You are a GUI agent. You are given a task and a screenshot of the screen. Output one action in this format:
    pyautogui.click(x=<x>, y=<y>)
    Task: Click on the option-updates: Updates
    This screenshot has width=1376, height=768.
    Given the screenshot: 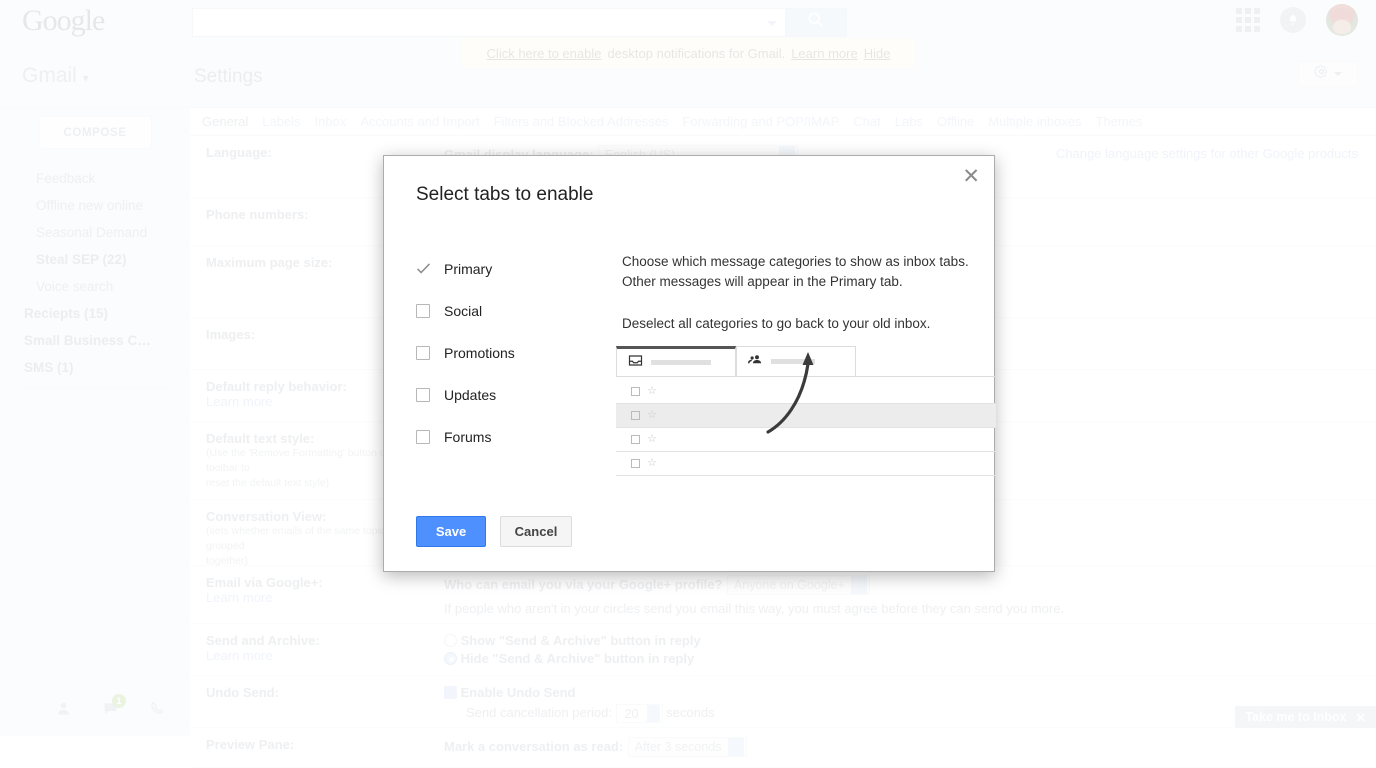 What is the action you would take?
    pyautogui.click(x=516, y=395)
    